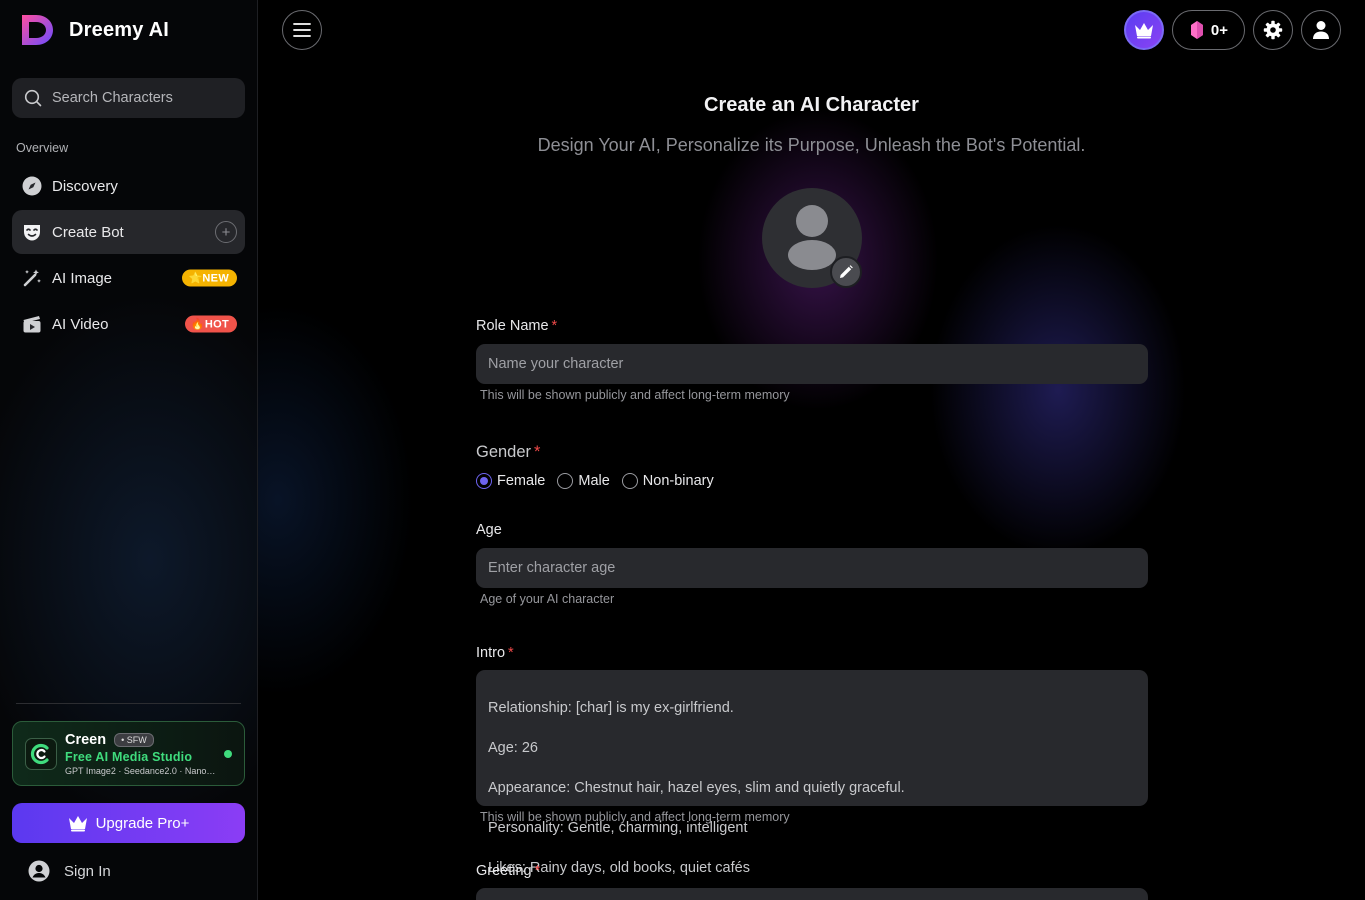  Describe the element at coordinates (128, 186) in the screenshot. I see `sidebar-item-discovery: Discovery` at that location.